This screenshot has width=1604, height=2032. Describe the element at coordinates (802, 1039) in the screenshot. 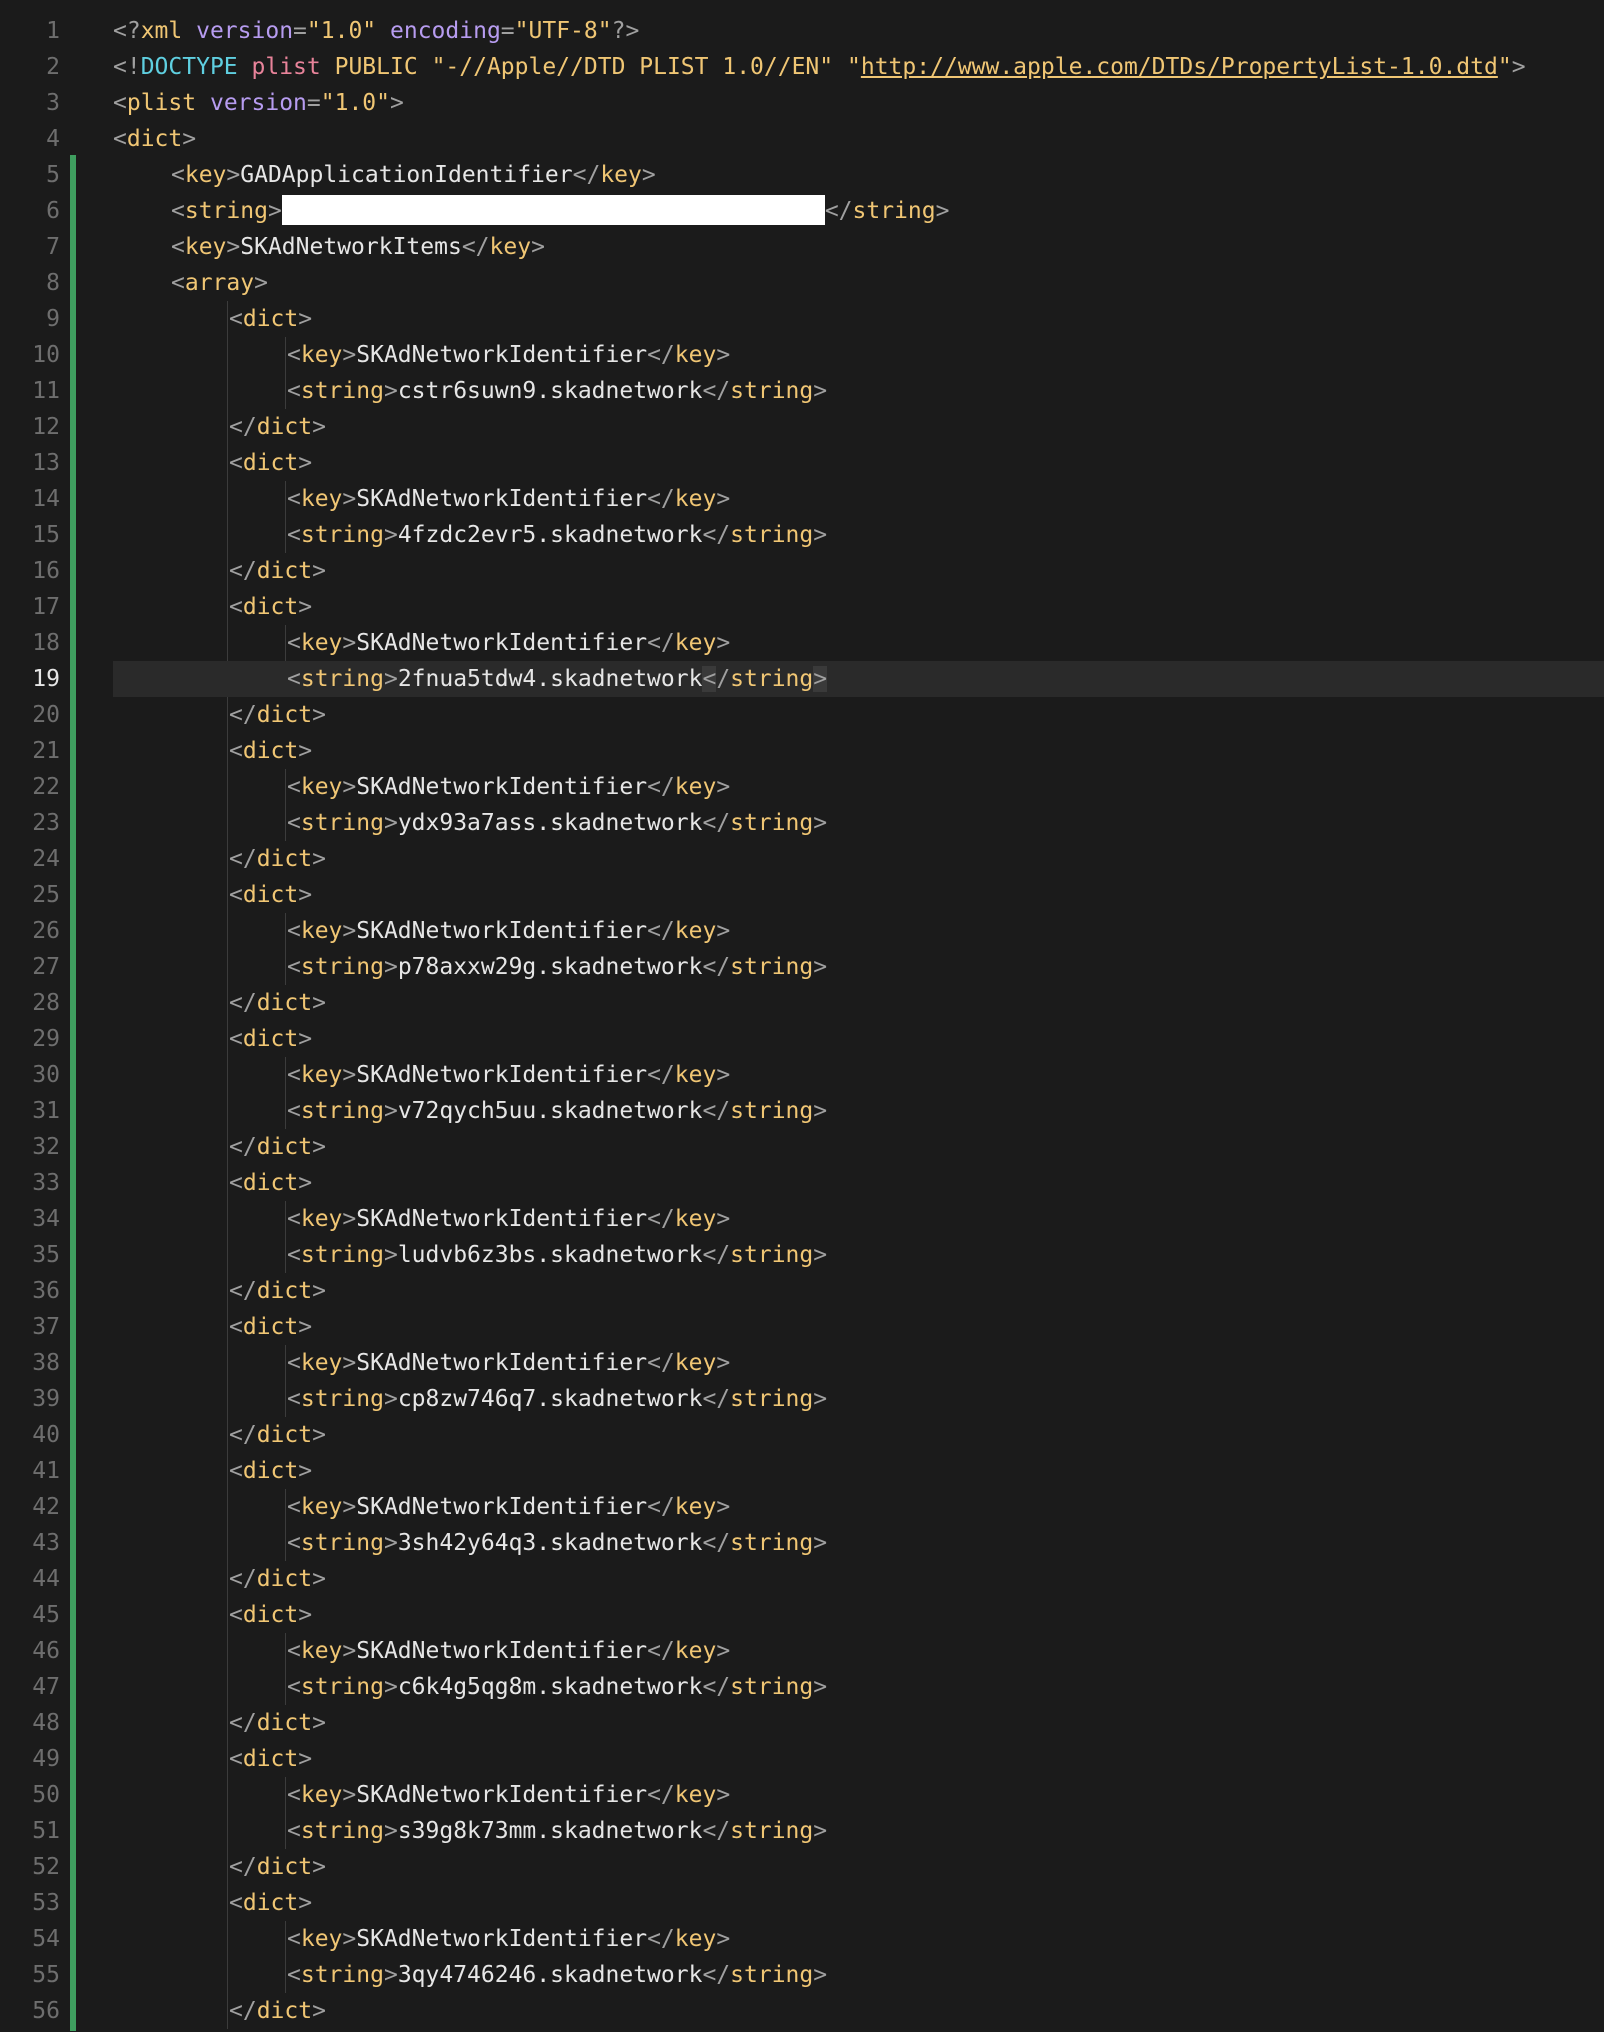

I see `code-line: 29 <dict>` at that location.